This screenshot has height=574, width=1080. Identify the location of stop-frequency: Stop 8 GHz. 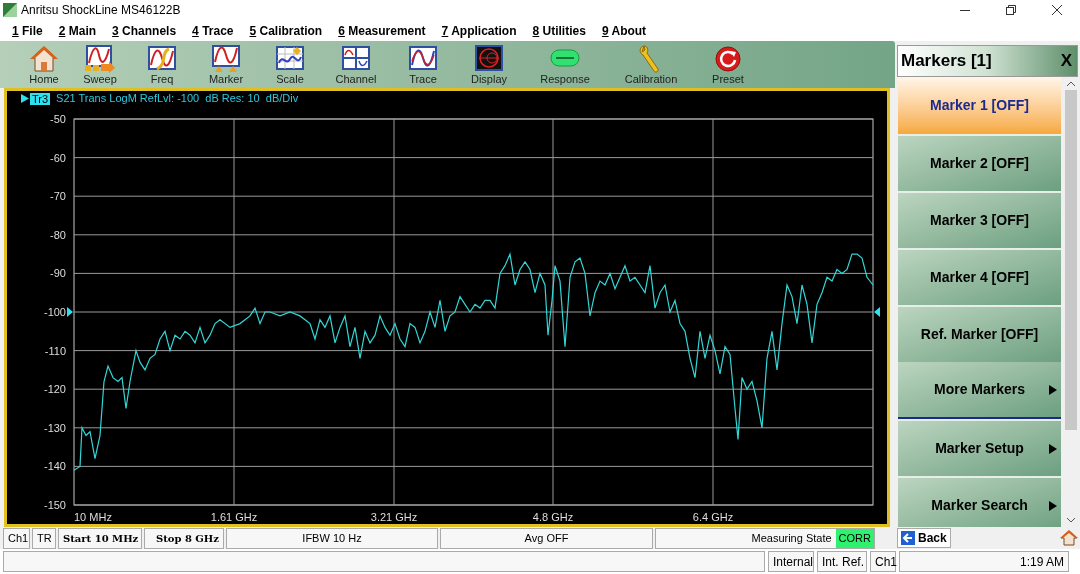
(184, 538).